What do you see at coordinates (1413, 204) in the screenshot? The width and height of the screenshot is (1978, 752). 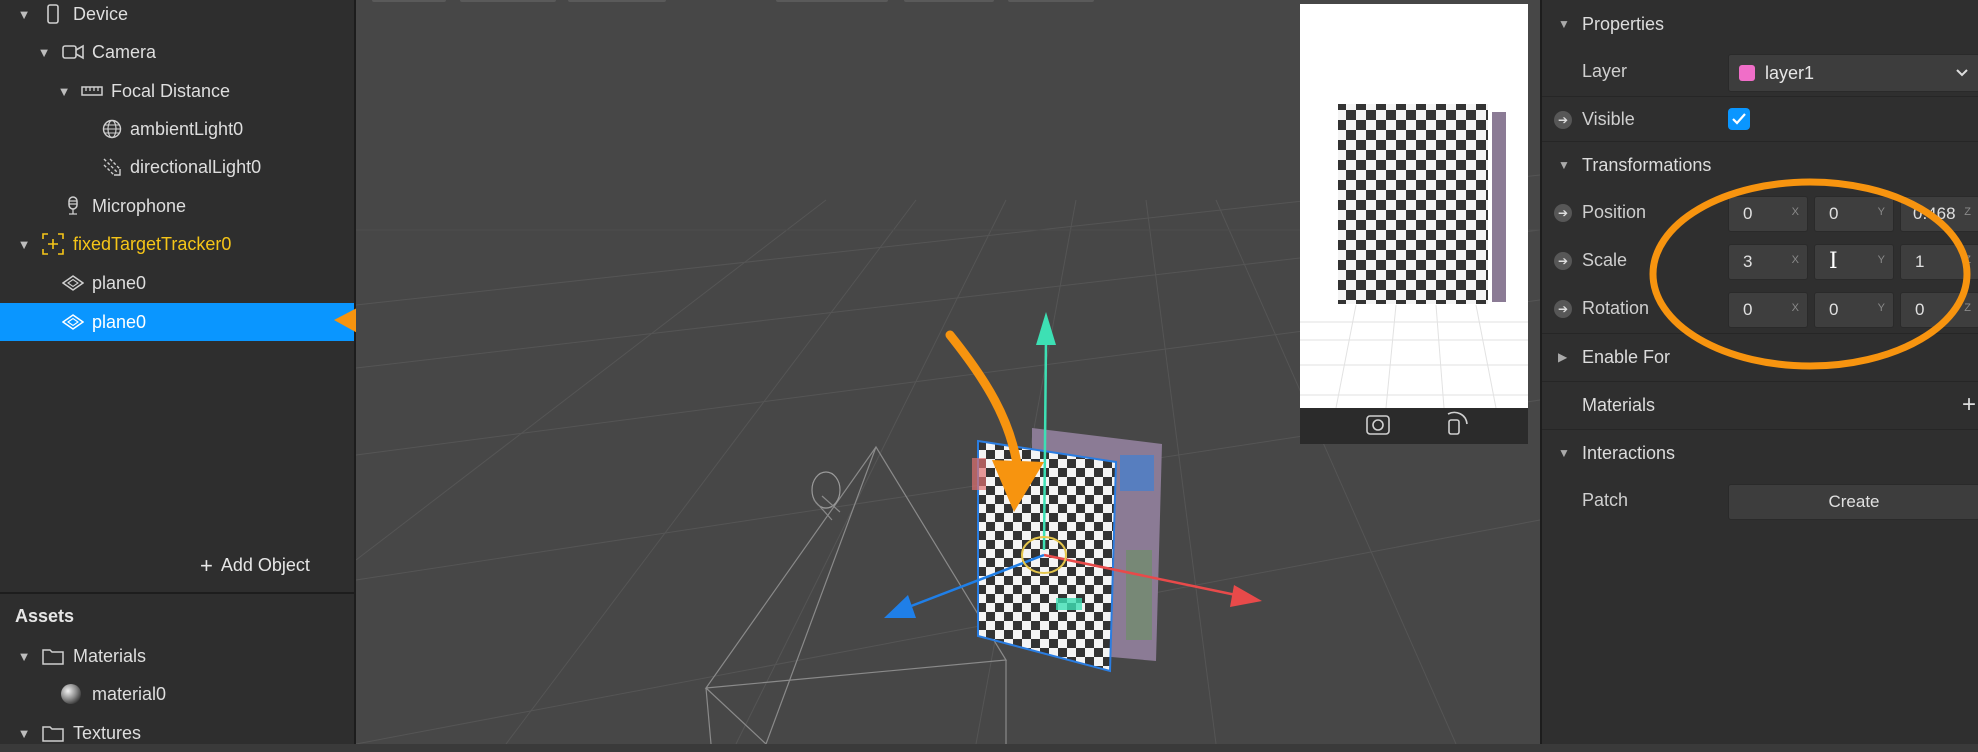 I see `preview-checker` at bounding box center [1413, 204].